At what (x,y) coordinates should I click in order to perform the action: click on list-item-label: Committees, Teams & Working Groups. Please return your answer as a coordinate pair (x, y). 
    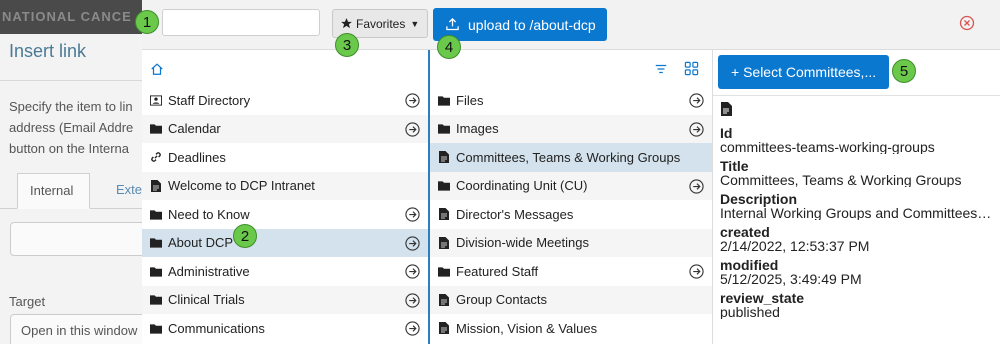
    Looking at the image, I should click on (568, 157).